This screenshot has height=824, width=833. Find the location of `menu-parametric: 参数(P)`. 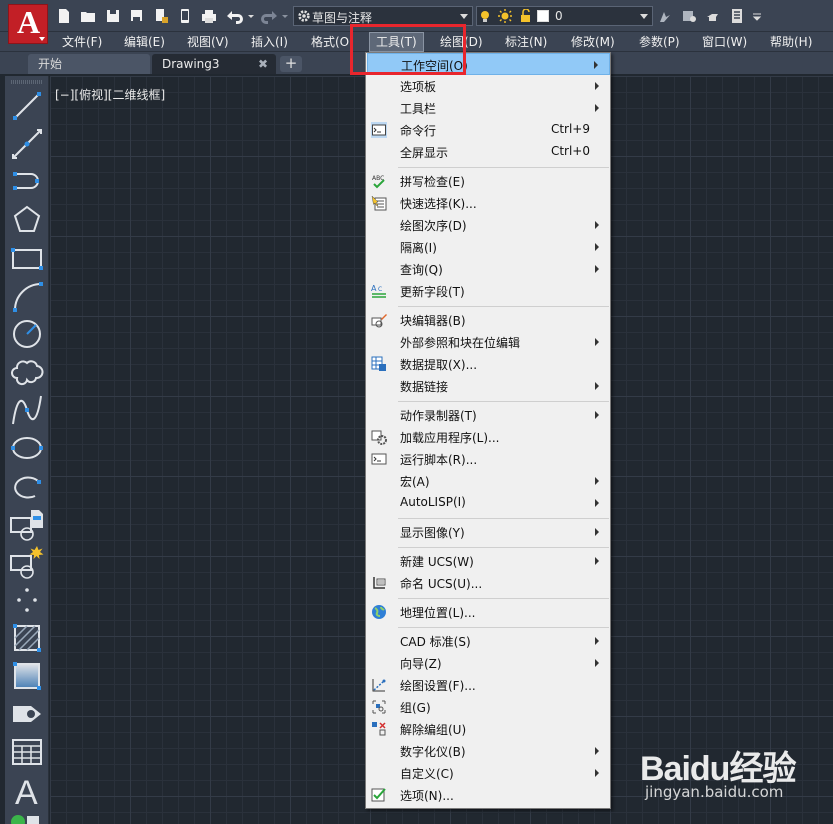

menu-parametric: 参数(P) is located at coordinates (659, 42).